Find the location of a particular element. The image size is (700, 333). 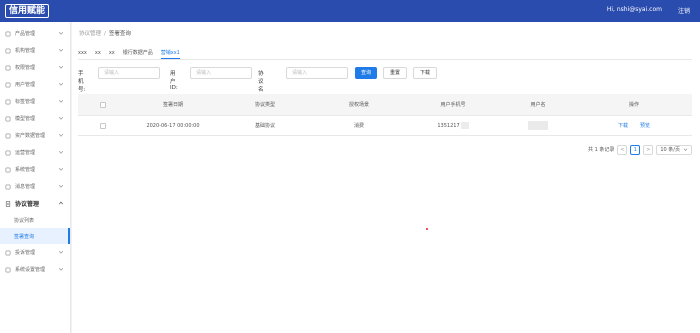

sidebar-item-permission: 权限管理 is located at coordinates (35, 67).